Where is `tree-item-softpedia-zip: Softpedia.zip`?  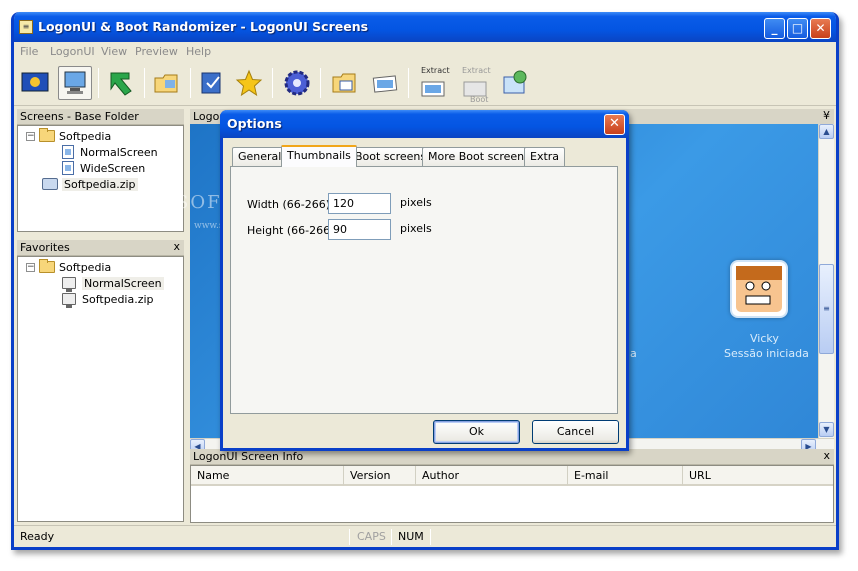
tree-item-softpedia-zip: Softpedia.zip is located at coordinates (90, 184).